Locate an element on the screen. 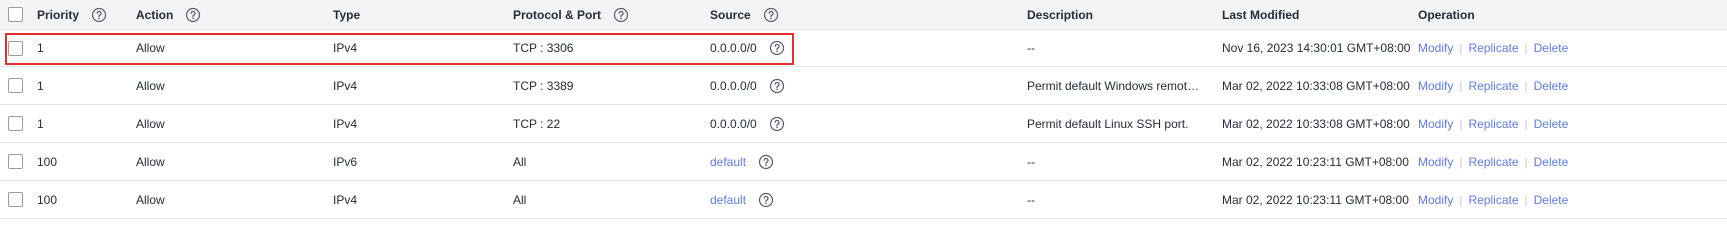 This screenshot has width=1727, height=246. action-help-icon is located at coordinates (193, 15).